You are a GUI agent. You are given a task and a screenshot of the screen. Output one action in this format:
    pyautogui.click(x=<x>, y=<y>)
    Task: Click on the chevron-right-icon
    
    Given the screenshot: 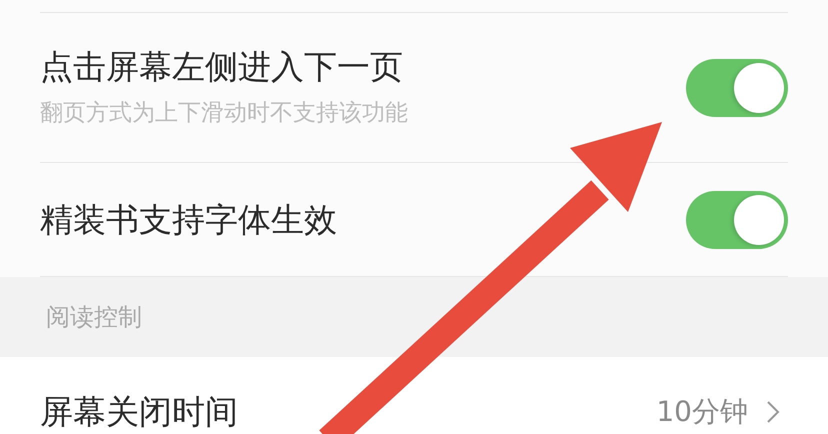 What is the action you would take?
    pyautogui.click(x=773, y=412)
    